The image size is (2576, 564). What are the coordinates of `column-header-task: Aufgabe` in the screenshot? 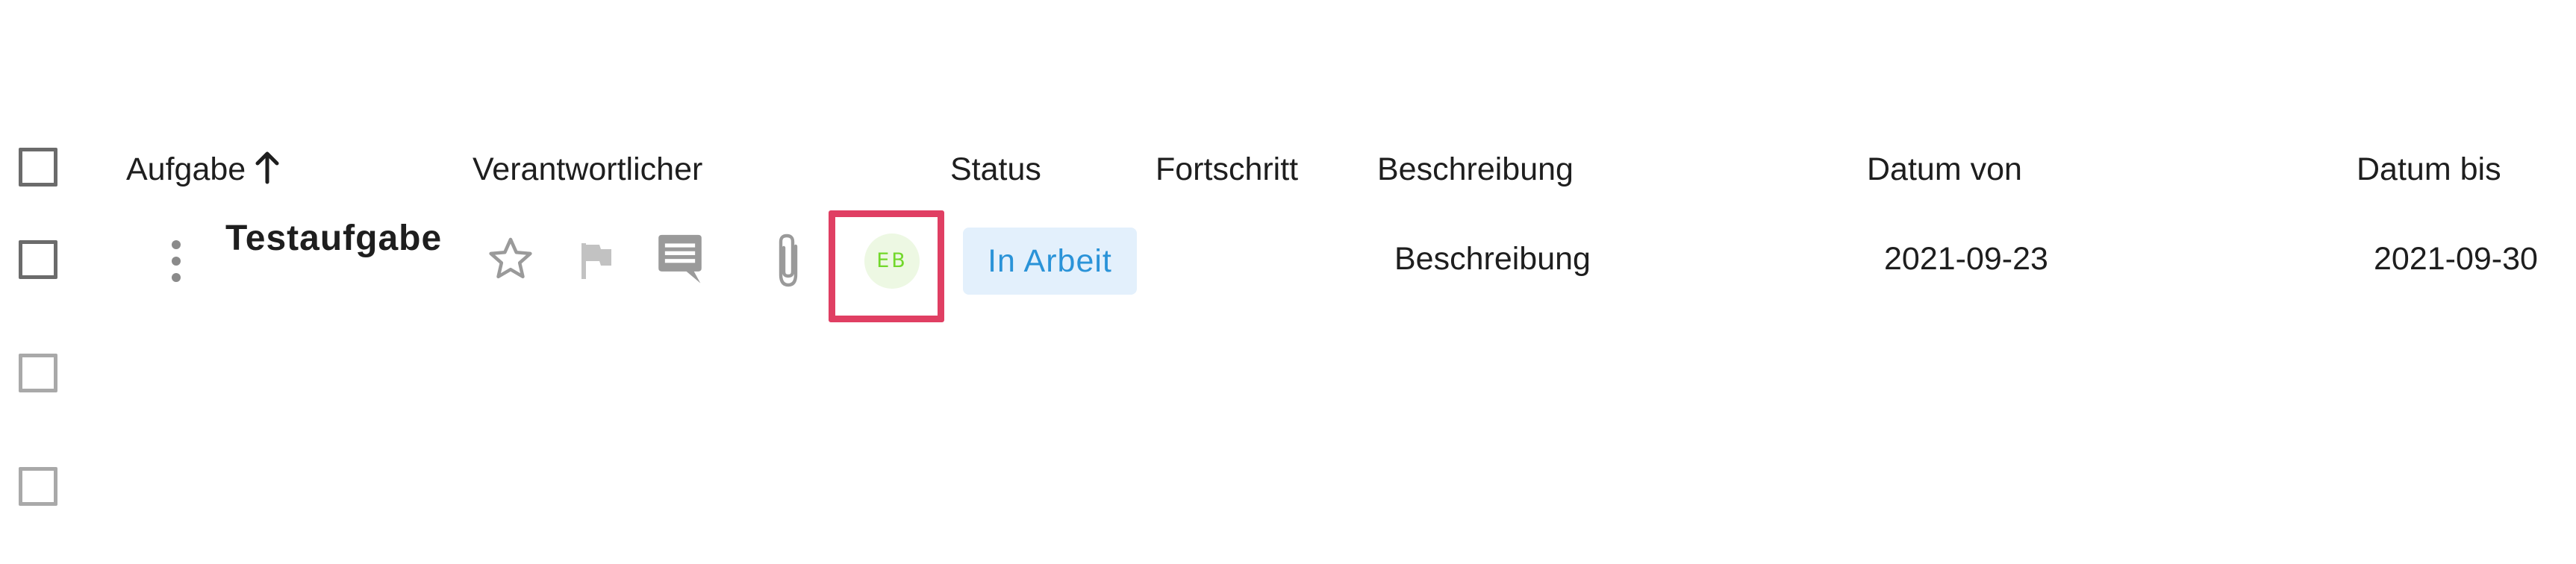 It's located at (186, 169).